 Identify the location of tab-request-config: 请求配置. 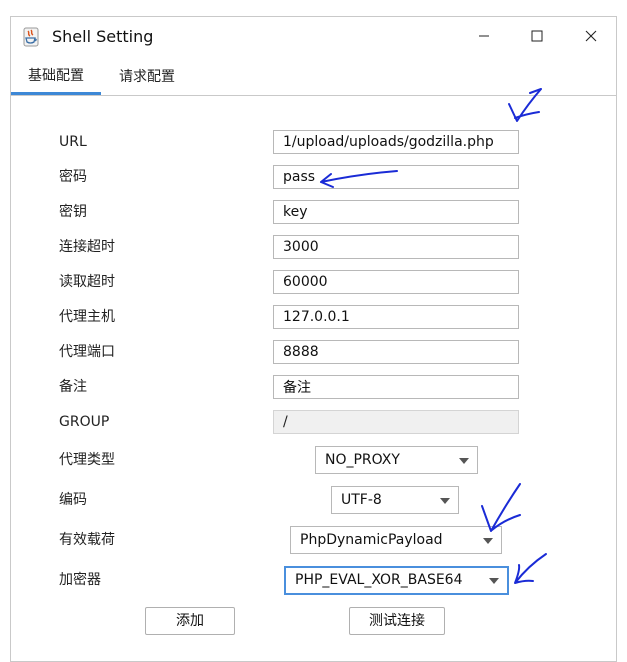
(147, 76).